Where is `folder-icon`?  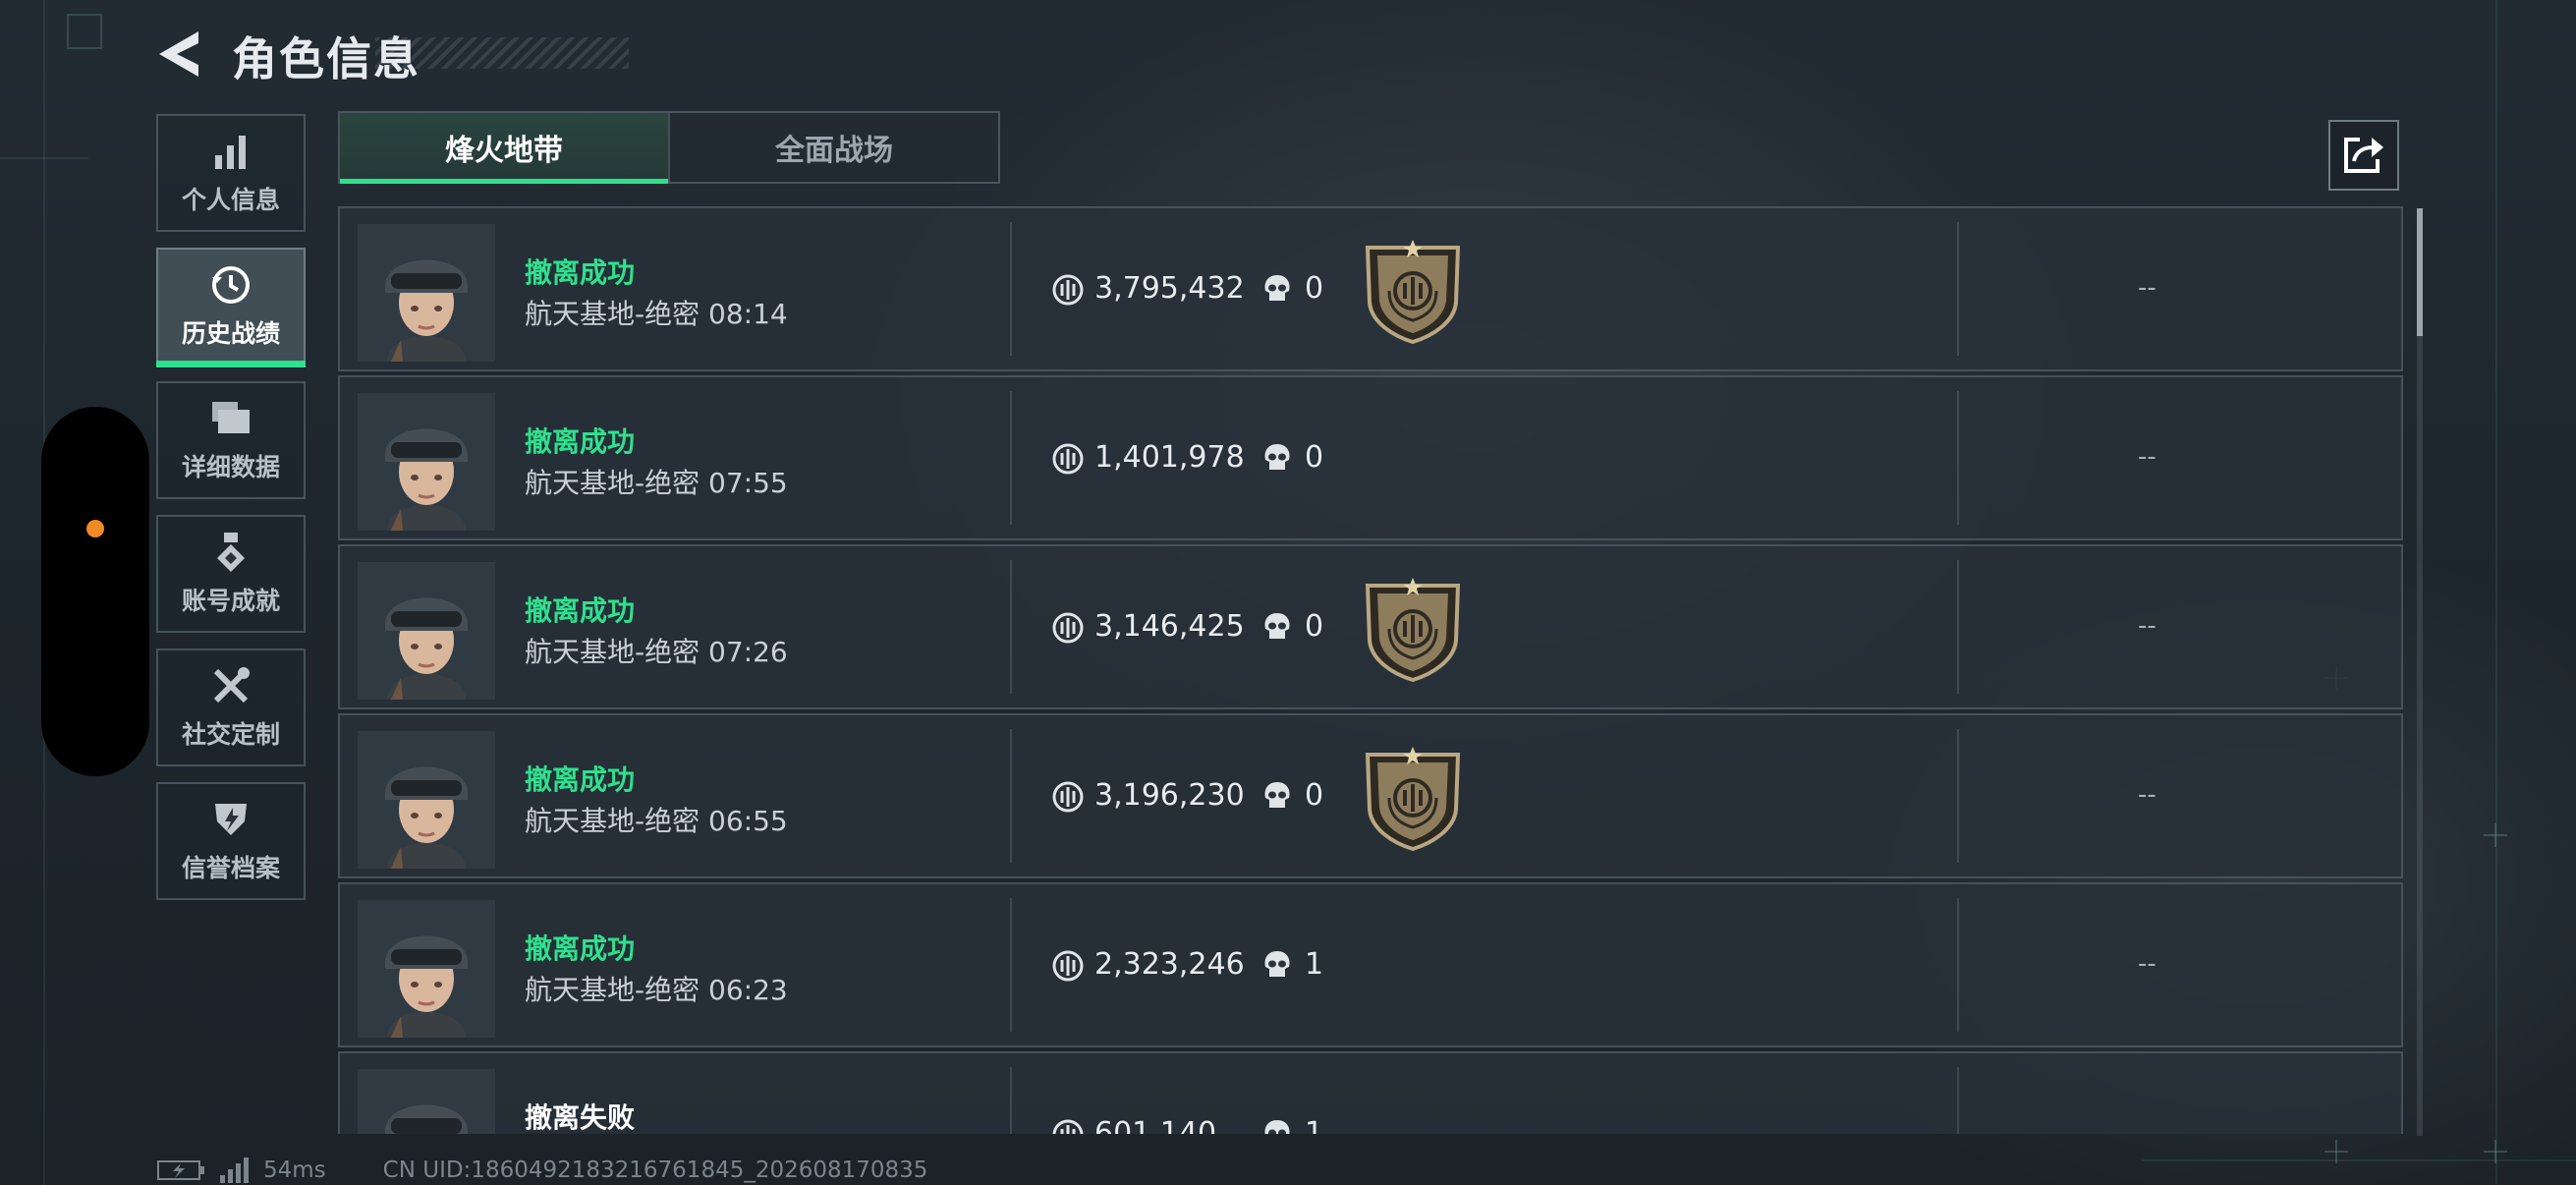
folder-icon is located at coordinates (230, 418).